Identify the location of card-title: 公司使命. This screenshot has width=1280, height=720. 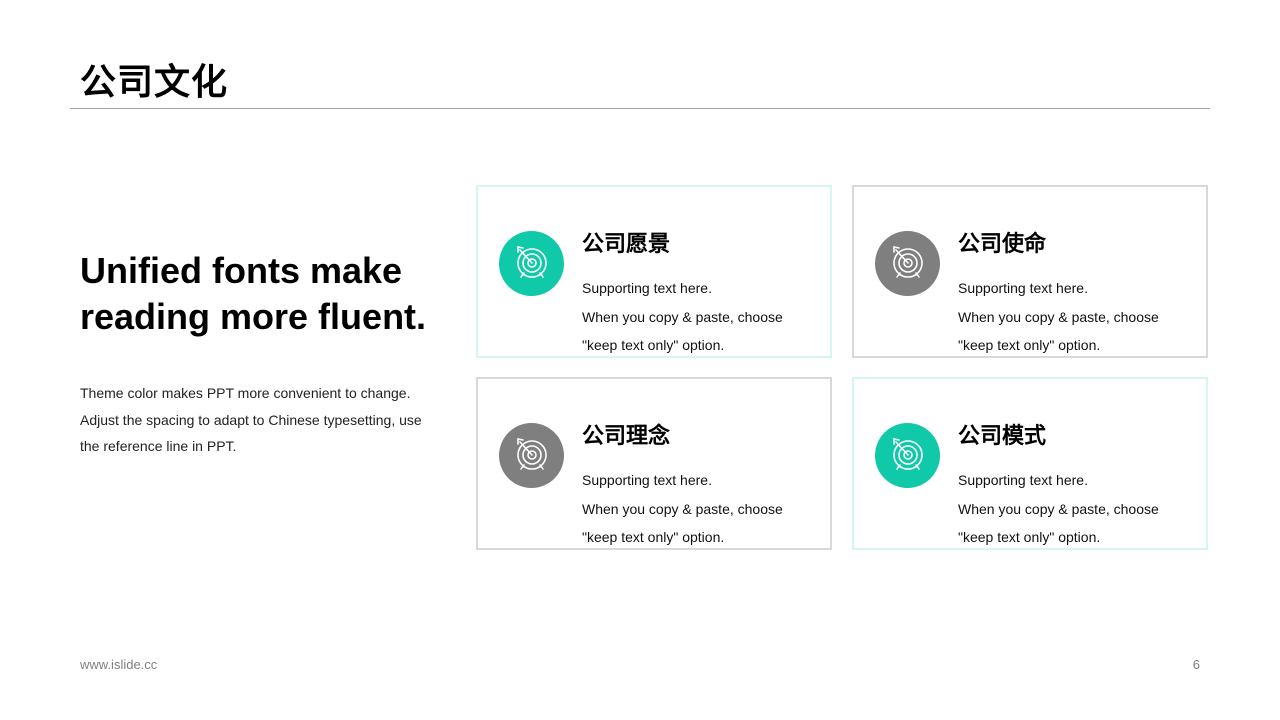
(1002, 243).